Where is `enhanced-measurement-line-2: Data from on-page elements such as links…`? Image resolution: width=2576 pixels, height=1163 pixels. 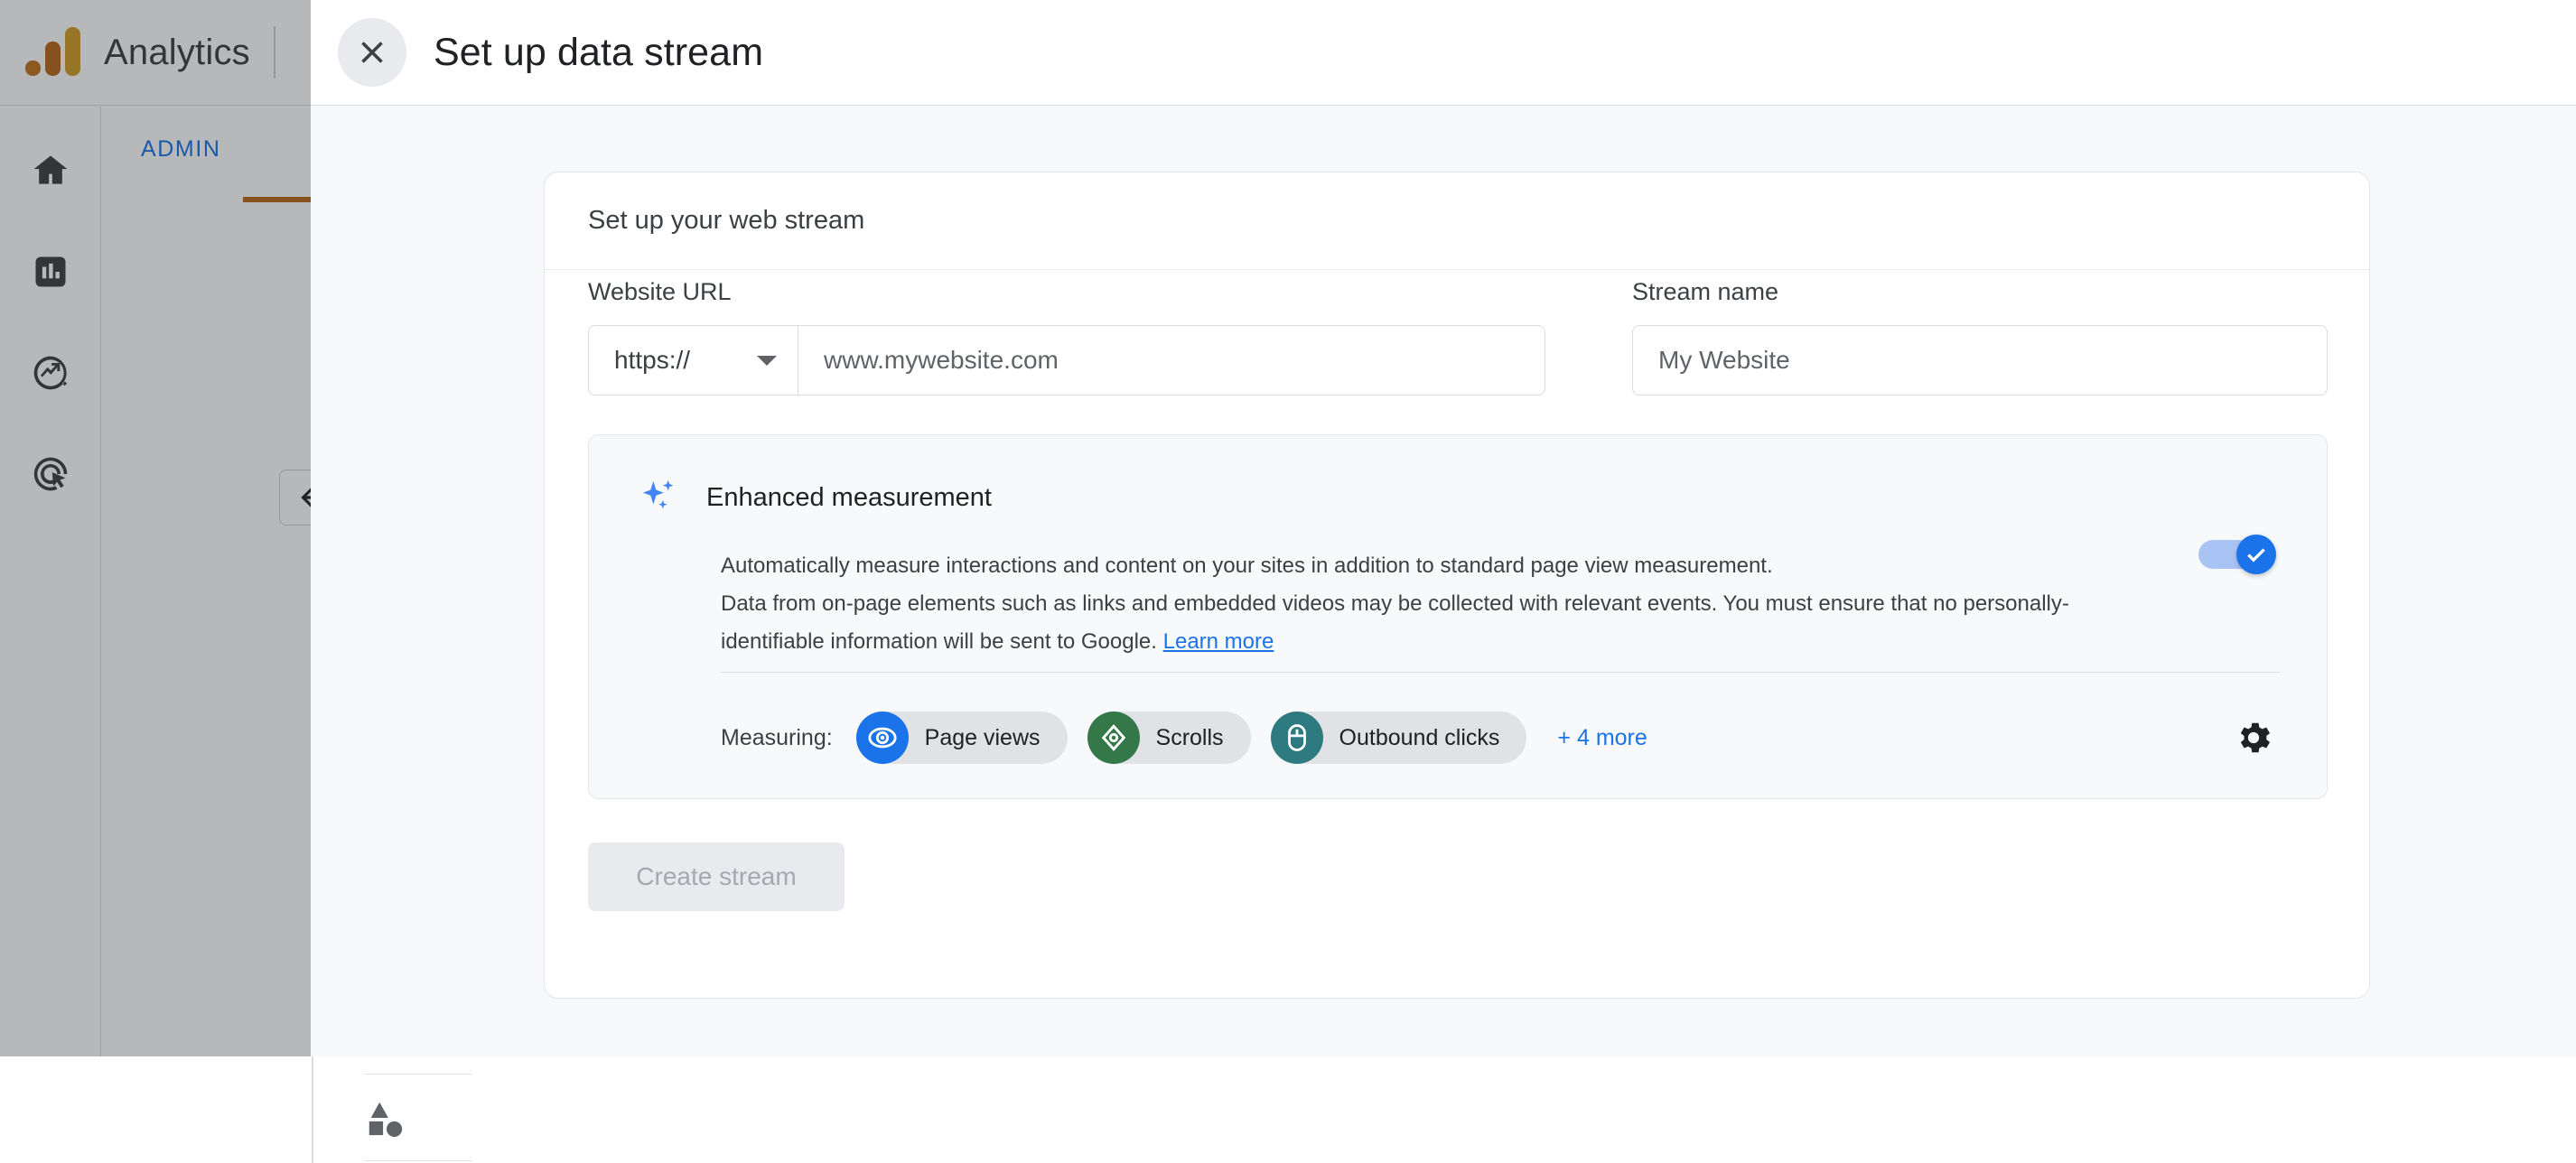
enhanced-measurement-line-2: Data from on-page elements such as links… is located at coordinates (1434, 604).